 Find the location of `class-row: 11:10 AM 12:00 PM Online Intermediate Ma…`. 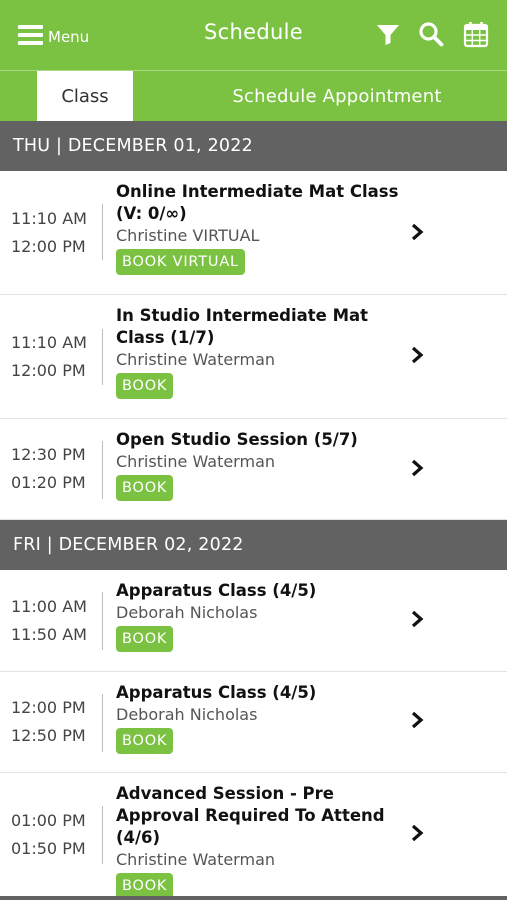

class-row: 11:10 AM 12:00 PM Online Intermediate Ma… is located at coordinates (253, 233).